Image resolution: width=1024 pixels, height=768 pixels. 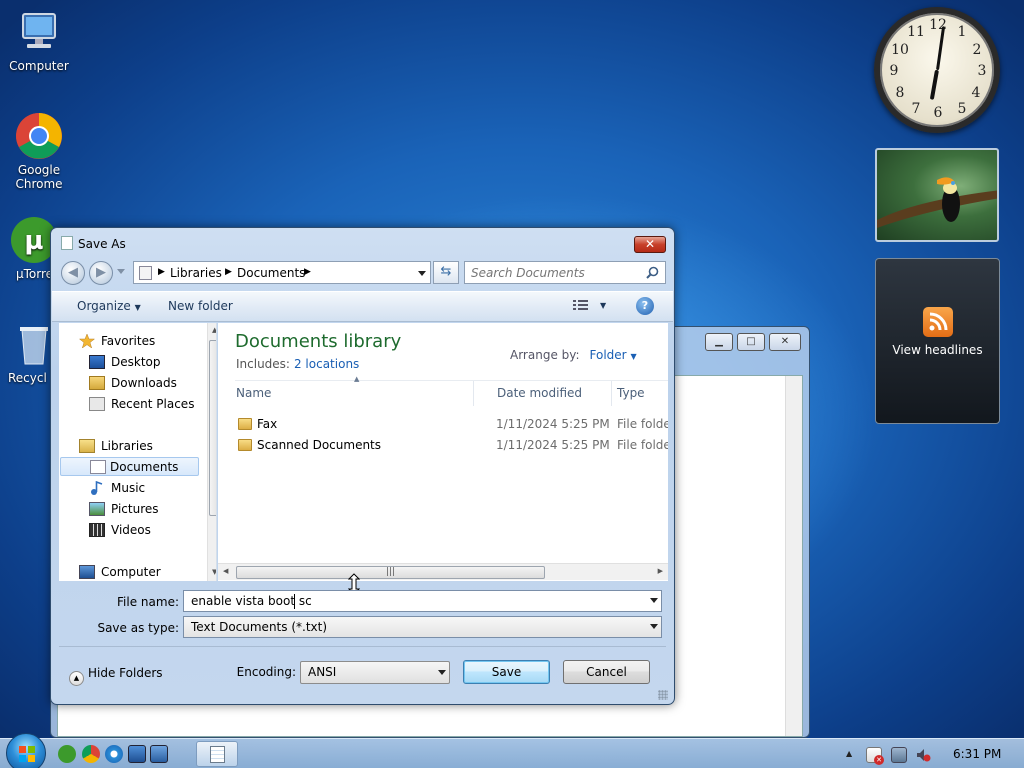 I want to click on address-bar: ▶ Libraries ▶ Documents ▶, so click(x=282, y=272).